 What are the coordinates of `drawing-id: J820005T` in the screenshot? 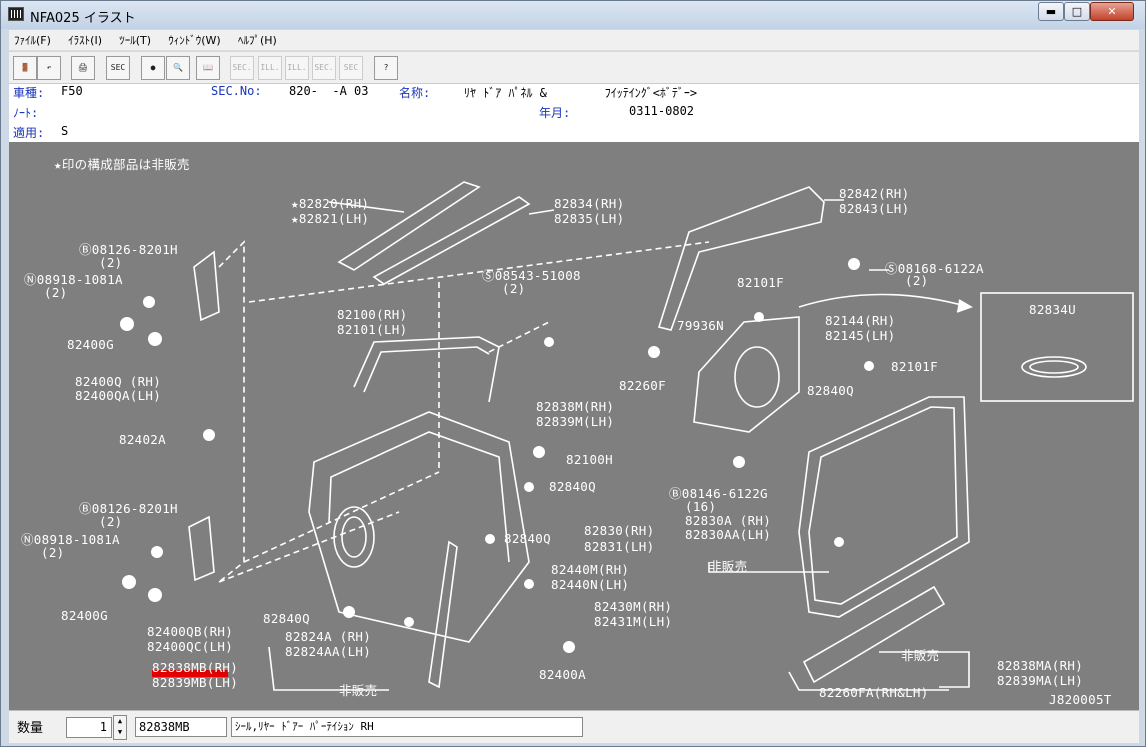 It's located at (1080, 699).